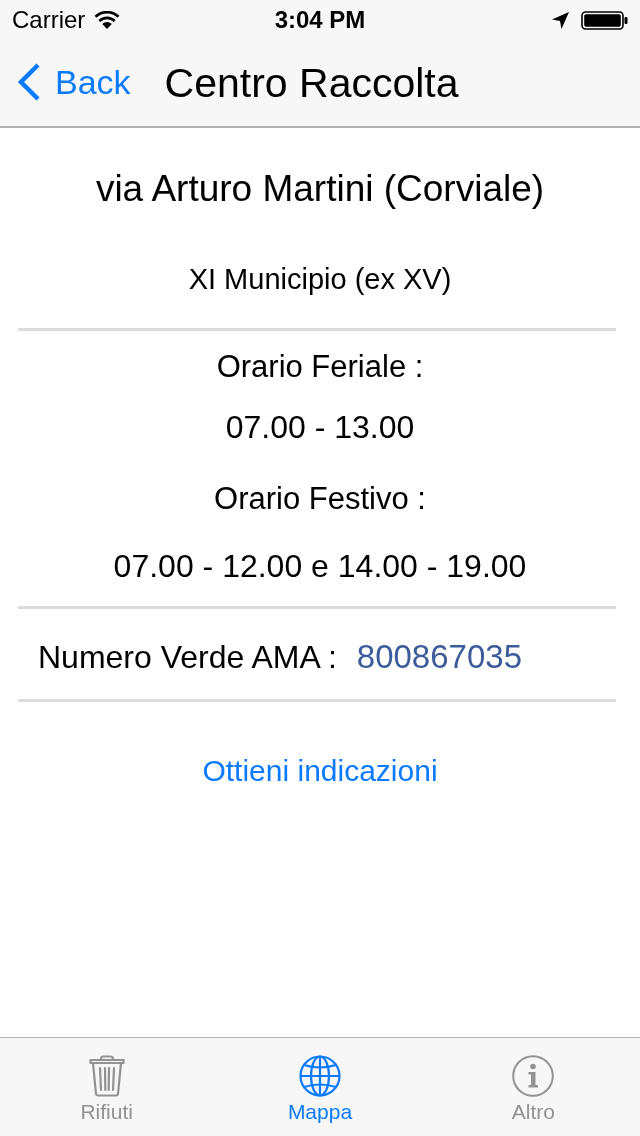 The width and height of the screenshot is (640, 1136). I want to click on hours-label: Orario Festivo :, so click(320, 499).